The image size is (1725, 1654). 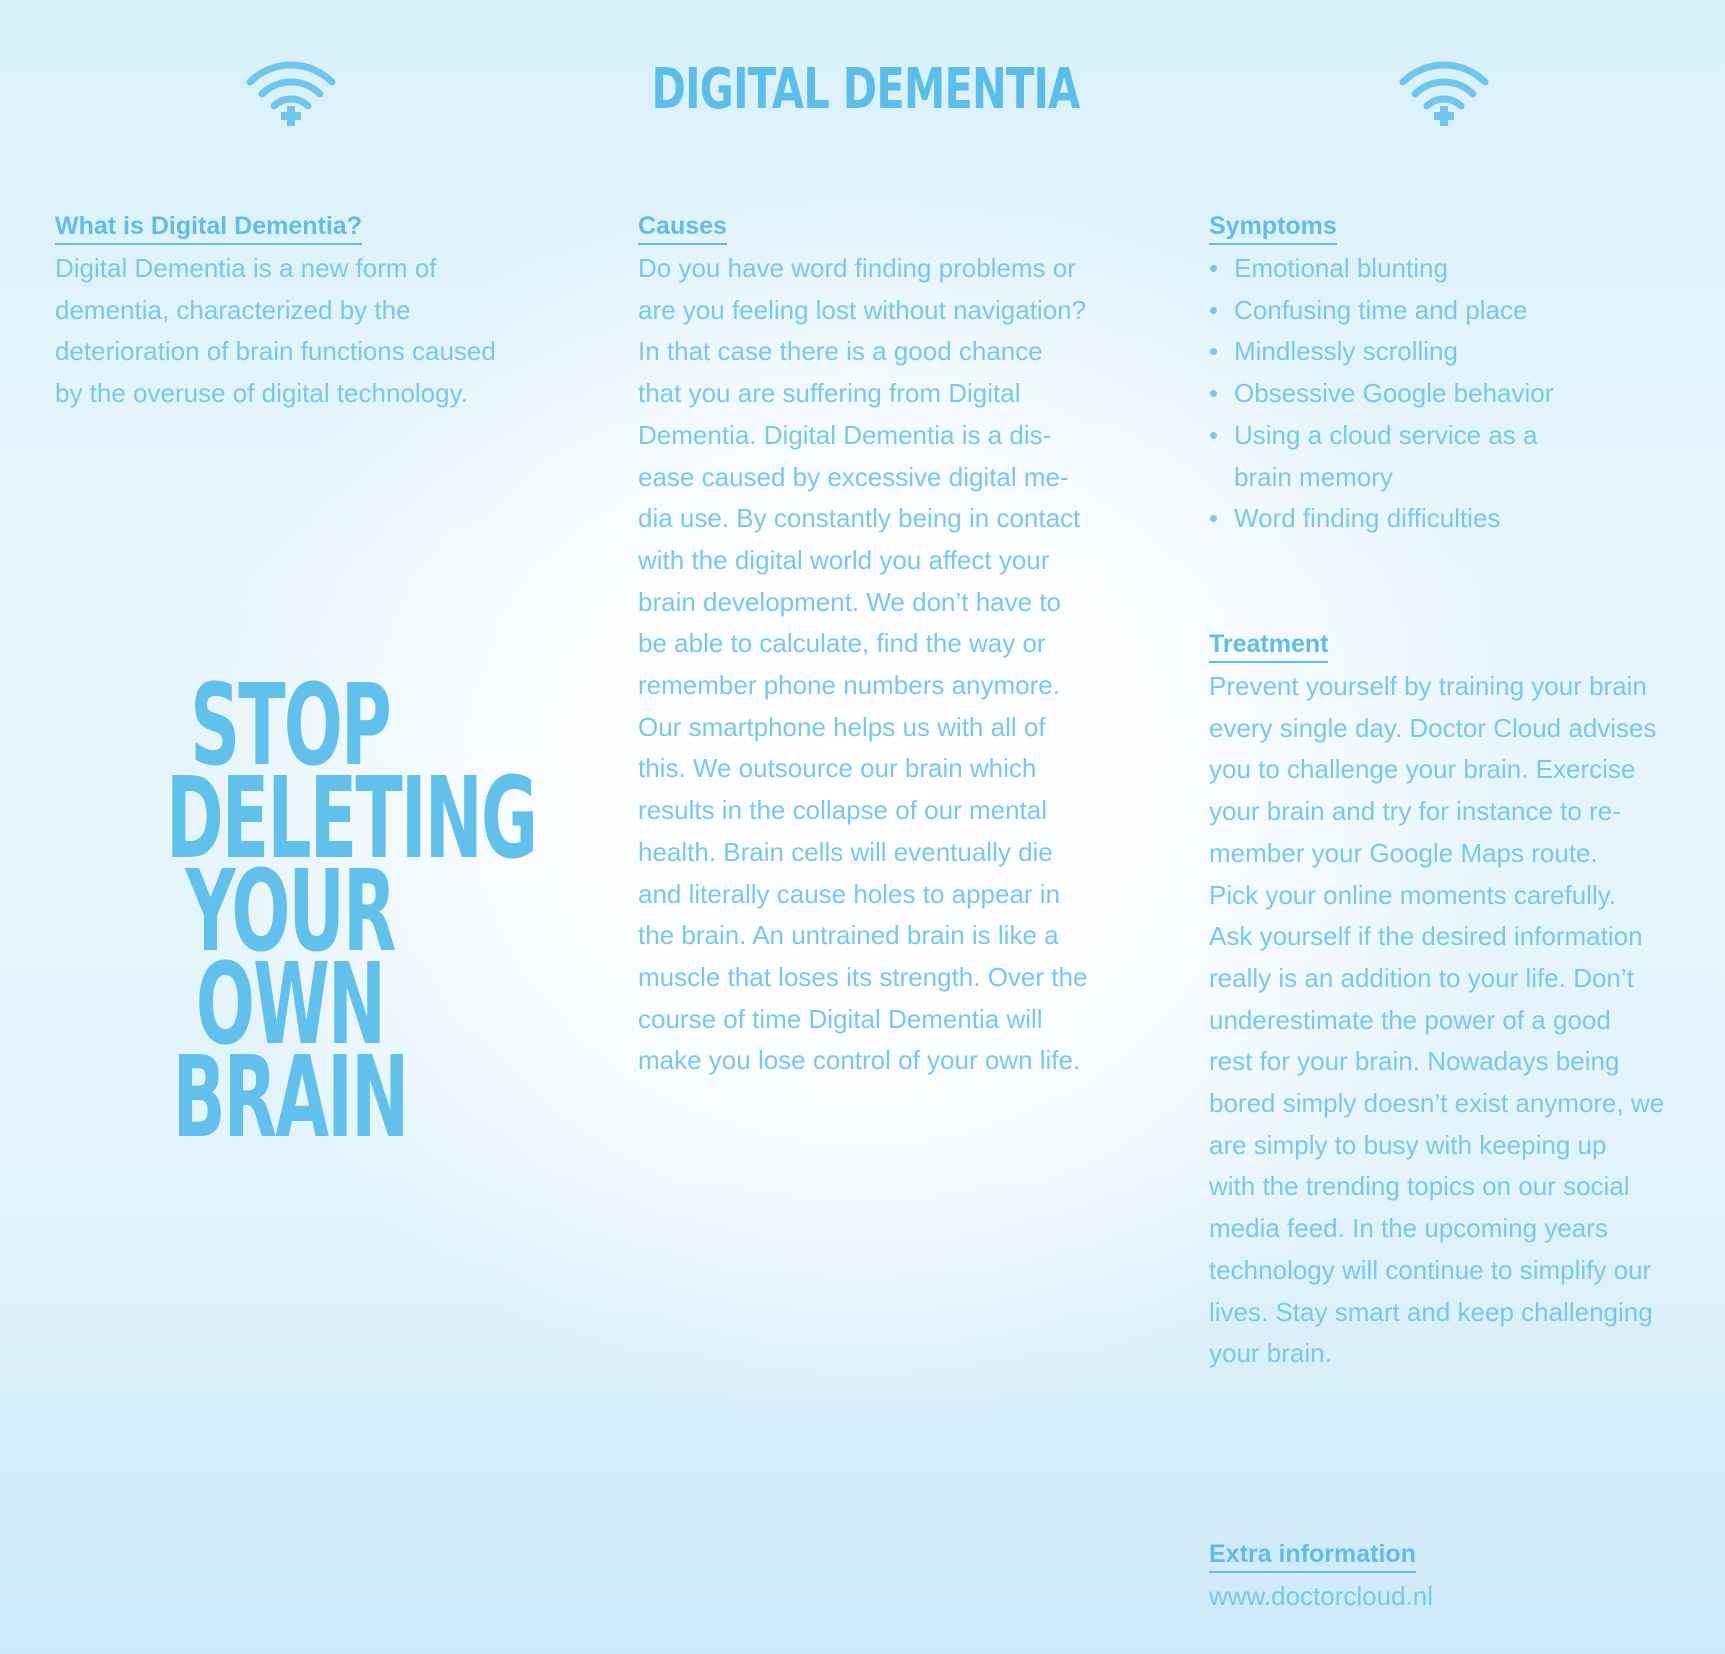 I want to click on list-item: Word finding difficulties, so click(x=1459, y=519).